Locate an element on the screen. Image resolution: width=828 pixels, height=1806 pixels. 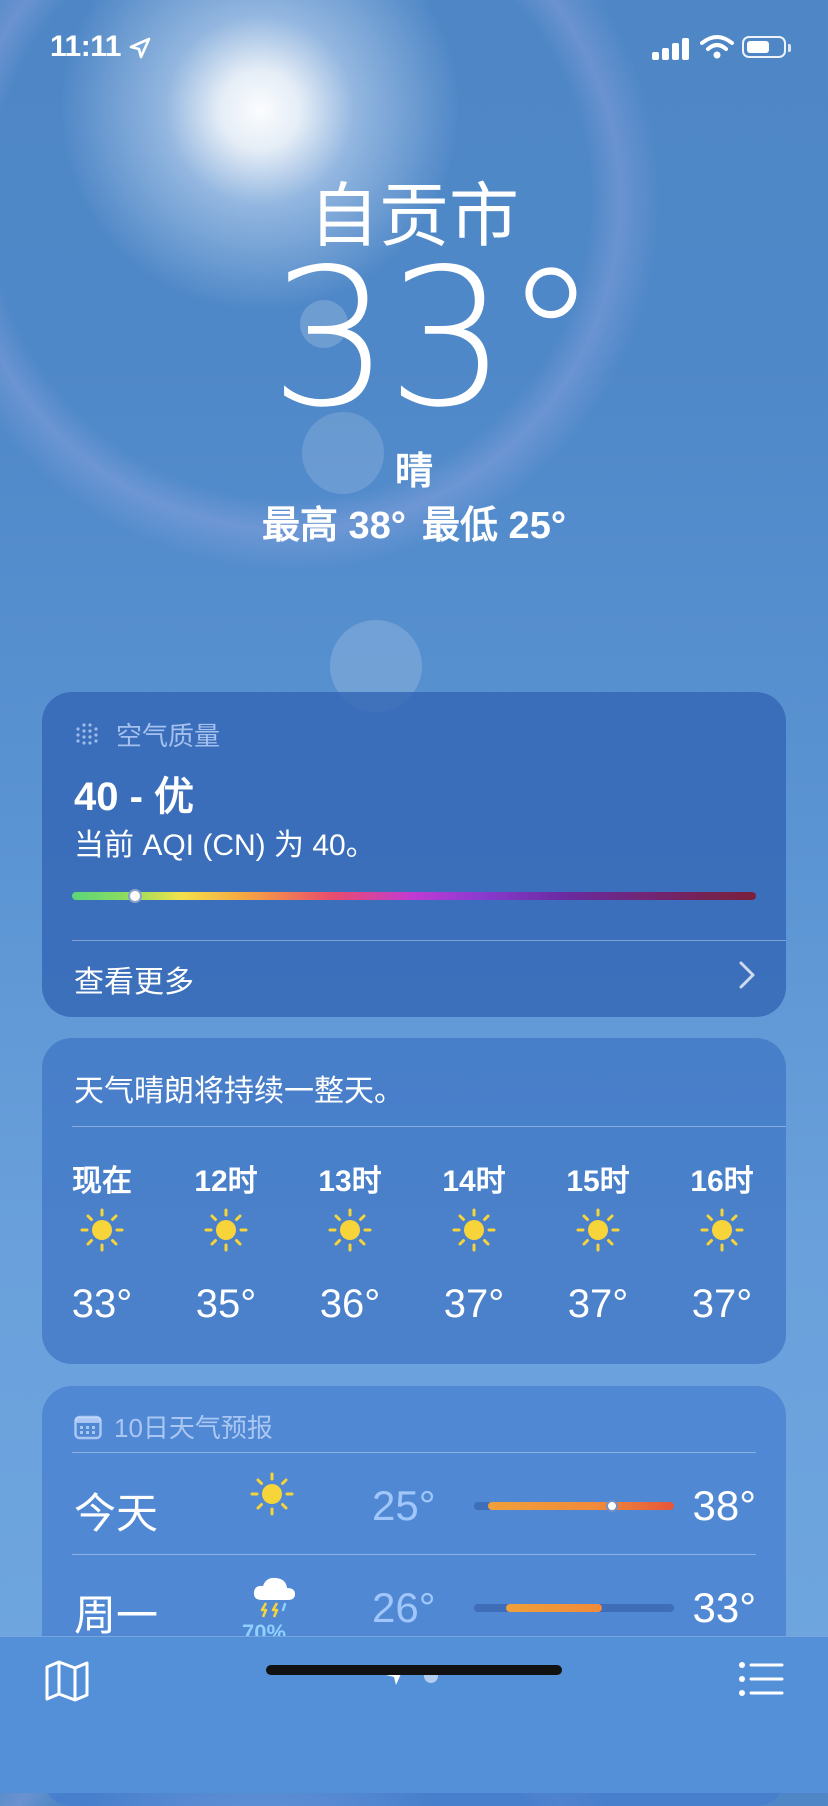
day-low-temp: 26° is located at coordinates (404, 1607).